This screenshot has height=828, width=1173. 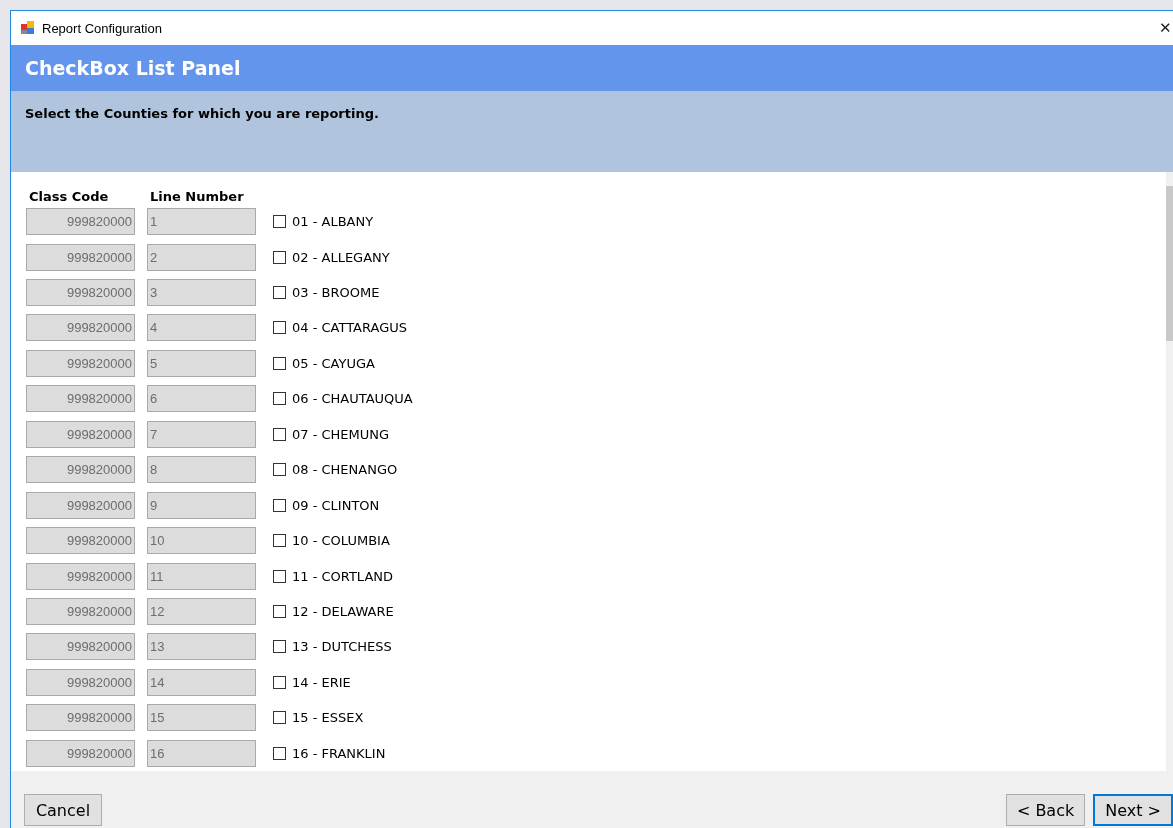 What do you see at coordinates (28, 28) in the screenshot?
I see `app-icon` at bounding box center [28, 28].